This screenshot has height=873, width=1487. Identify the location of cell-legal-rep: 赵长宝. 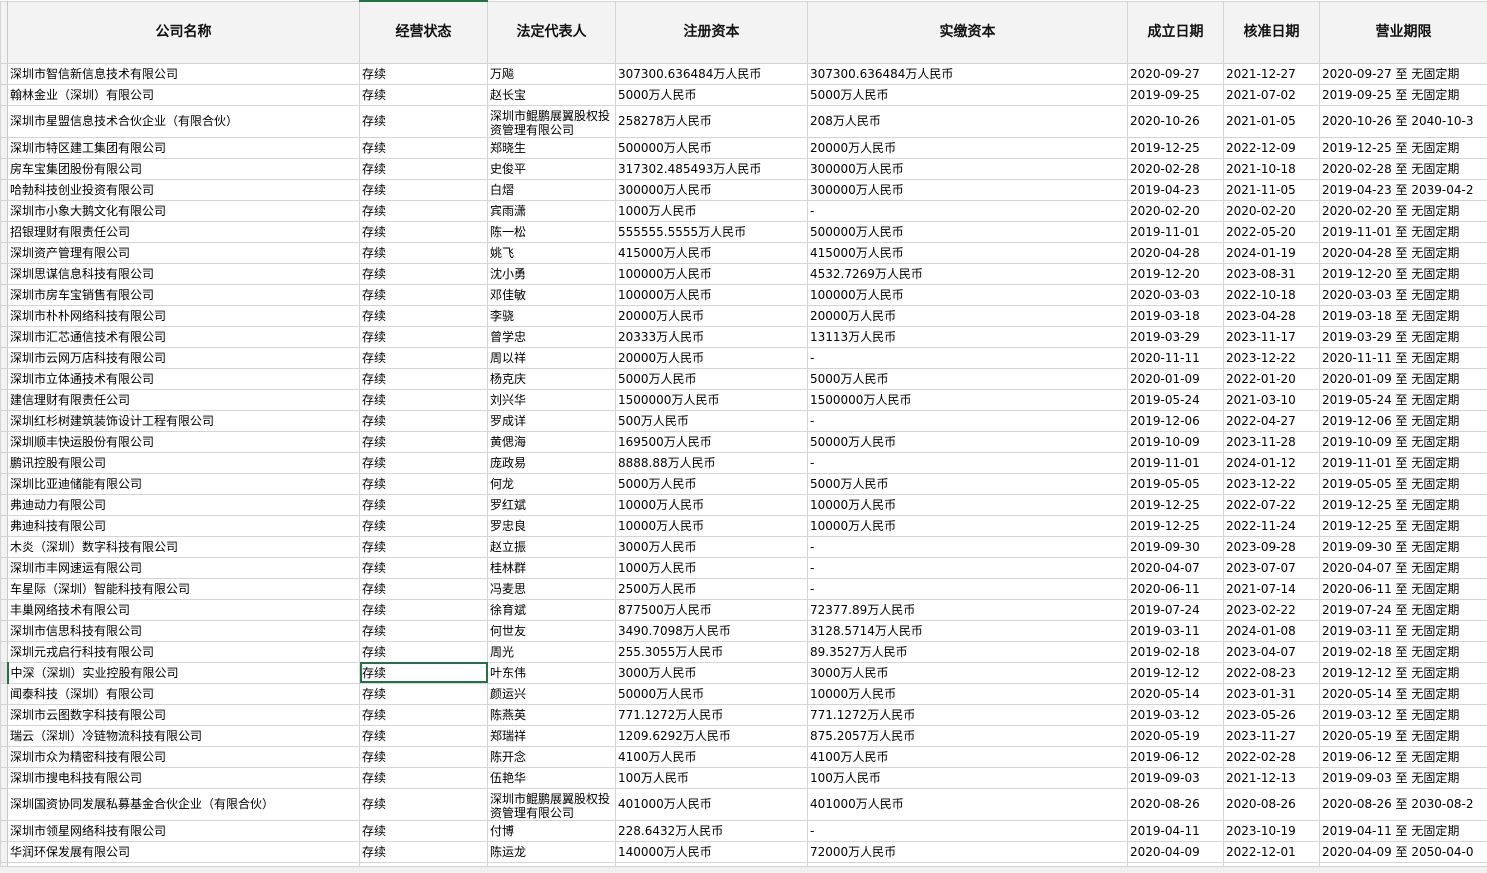
(551, 94).